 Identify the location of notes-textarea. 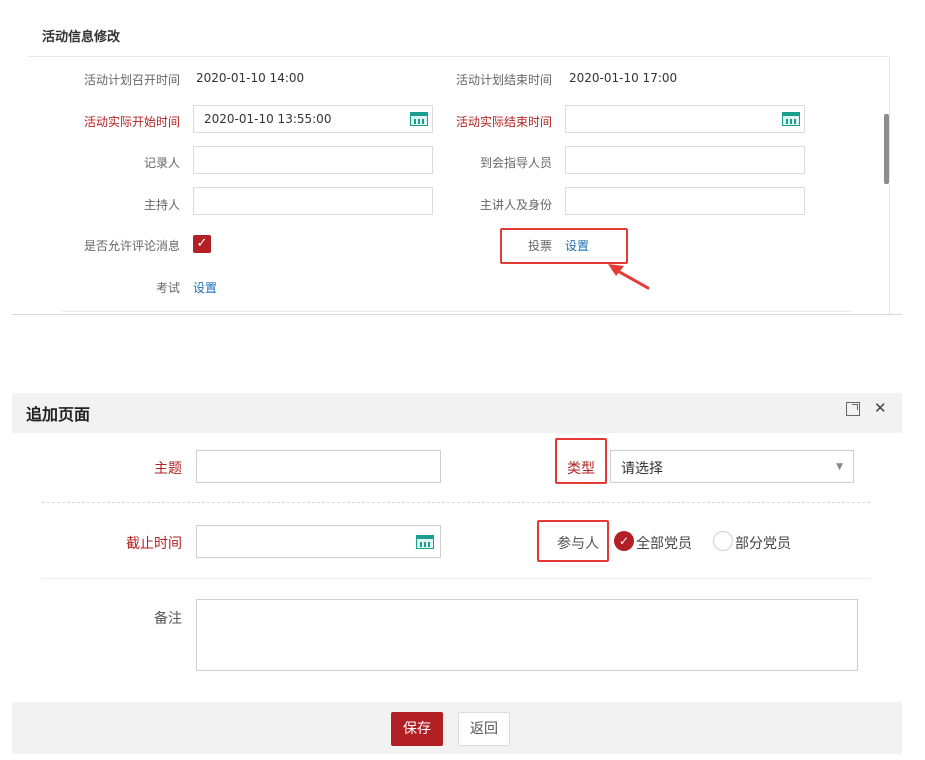
(527, 635).